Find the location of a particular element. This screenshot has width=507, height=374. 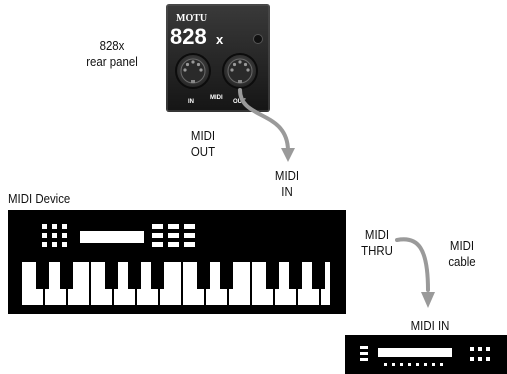

midi-cable-bottom is located at coordinates (412, 264).